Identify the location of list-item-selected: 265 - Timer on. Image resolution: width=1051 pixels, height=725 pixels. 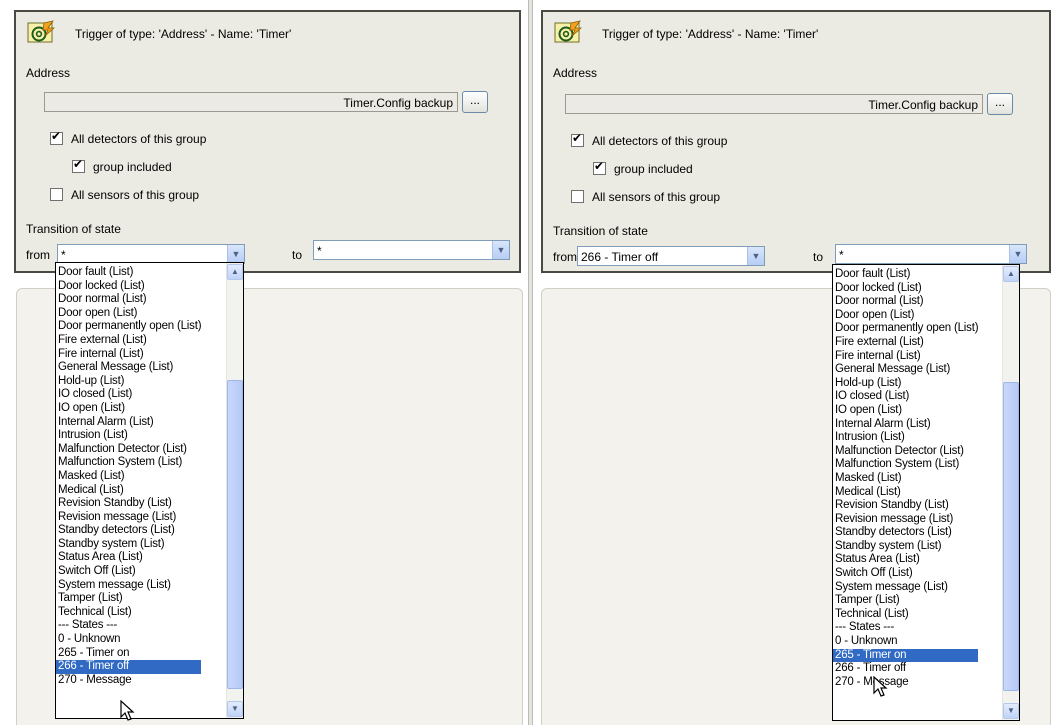
(906, 655).